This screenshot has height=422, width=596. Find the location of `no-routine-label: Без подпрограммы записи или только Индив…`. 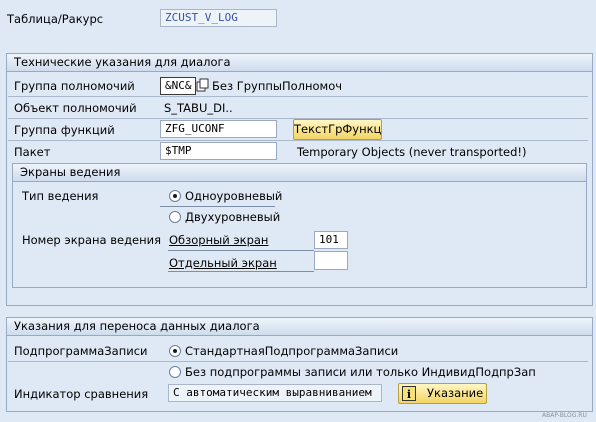

no-routine-label: Без подпрограммы записи или только Индив… is located at coordinates (360, 372).